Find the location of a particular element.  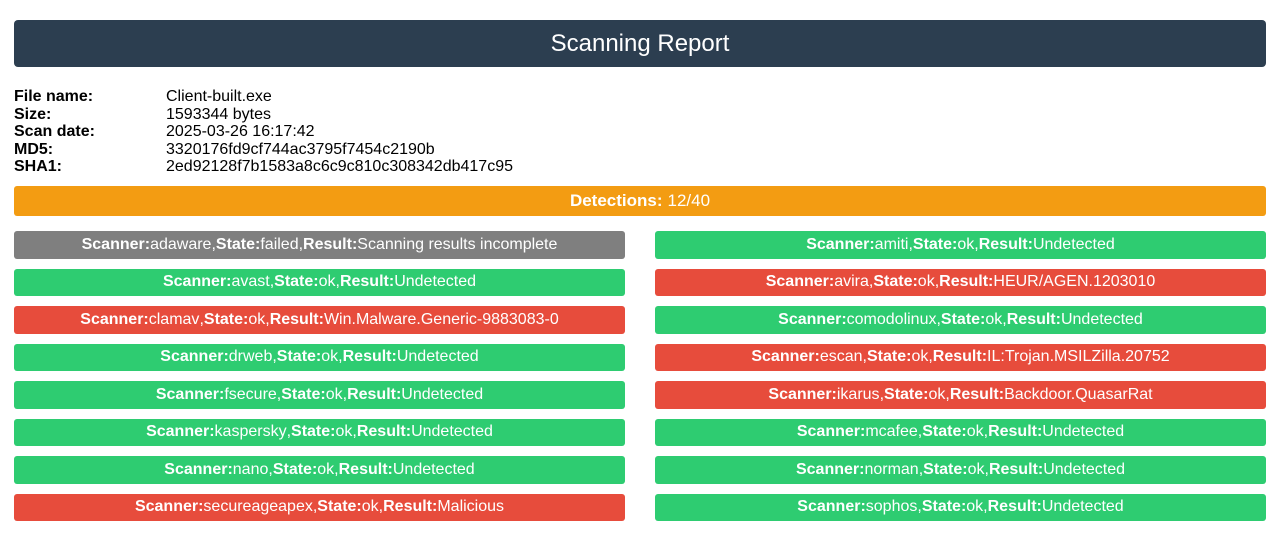

scanner-name: escan is located at coordinates (841, 357).